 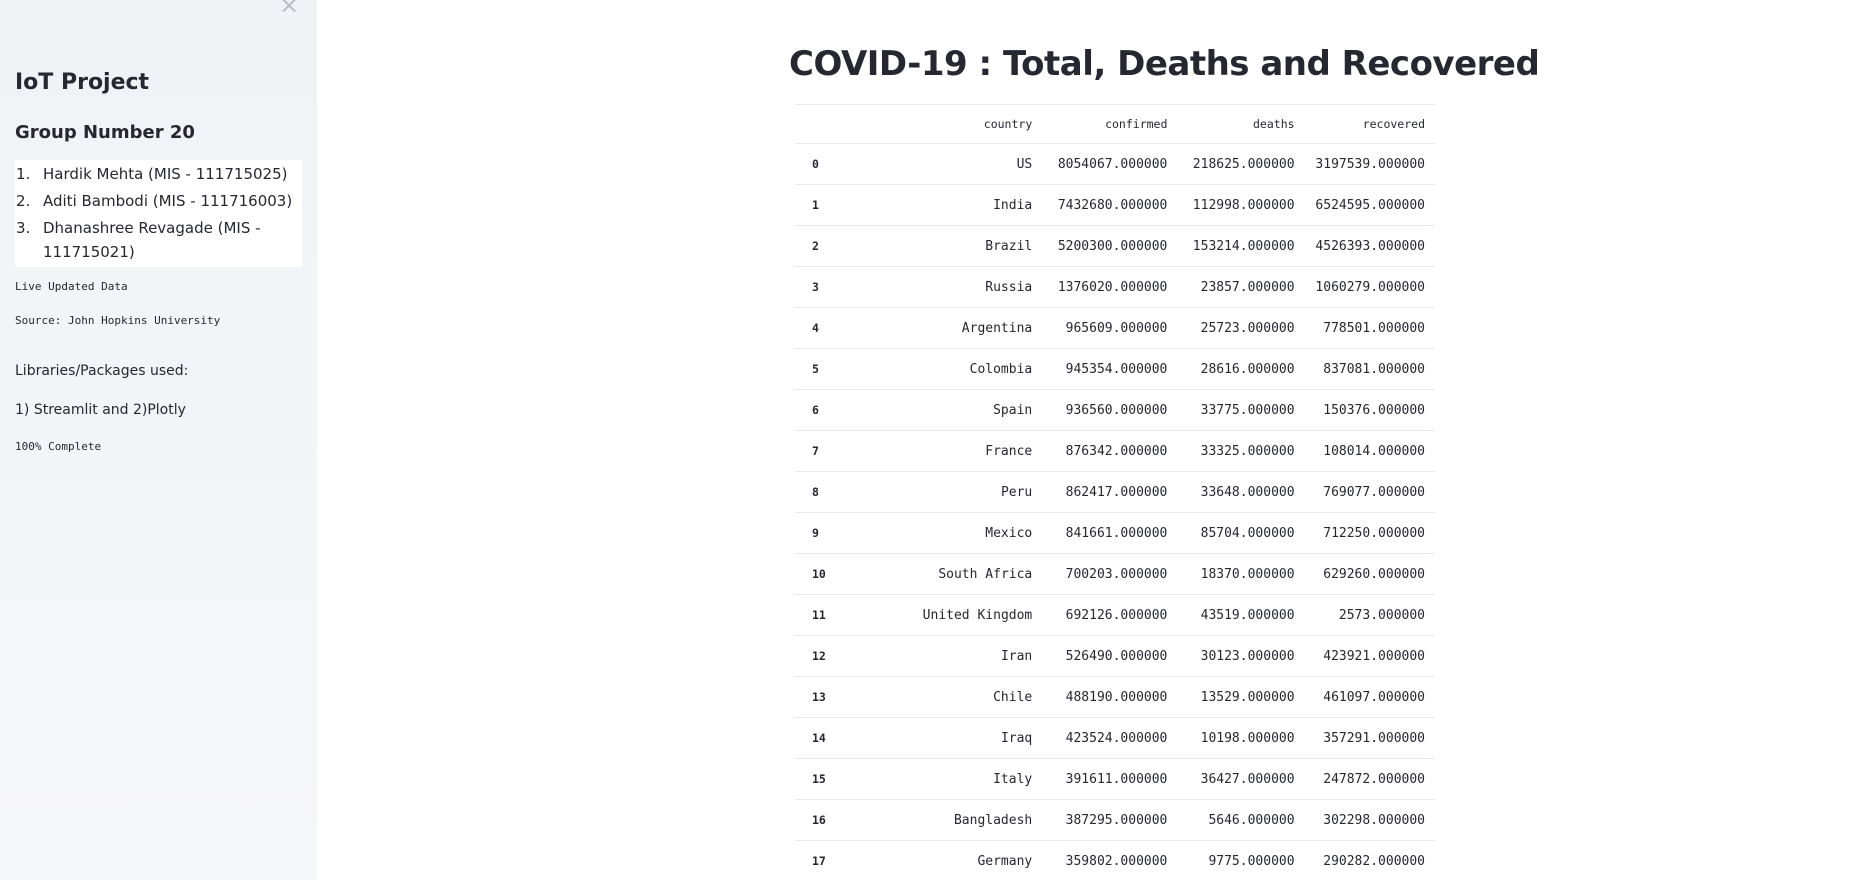 What do you see at coordinates (1110, 533) in the screenshot?
I see `cell-confirmed: 841661.000000` at bounding box center [1110, 533].